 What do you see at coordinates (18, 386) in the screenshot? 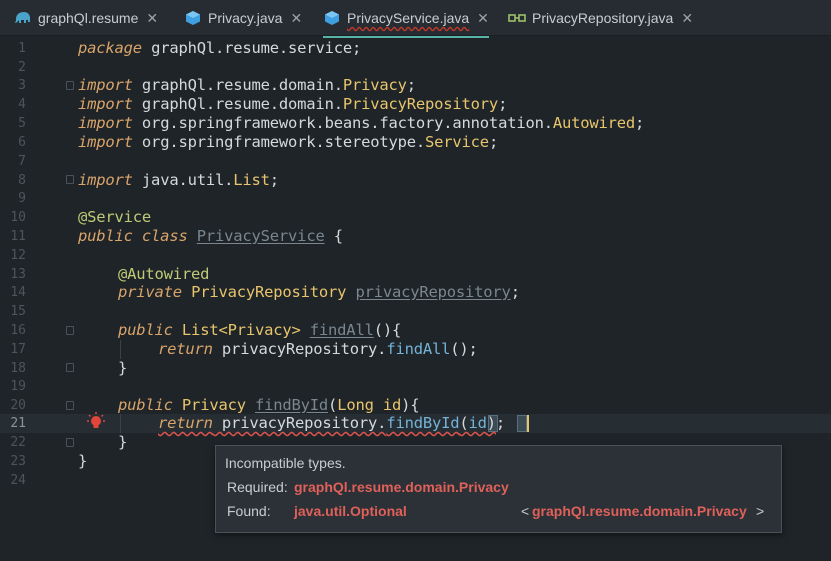
I see `line-number: 19` at bounding box center [18, 386].